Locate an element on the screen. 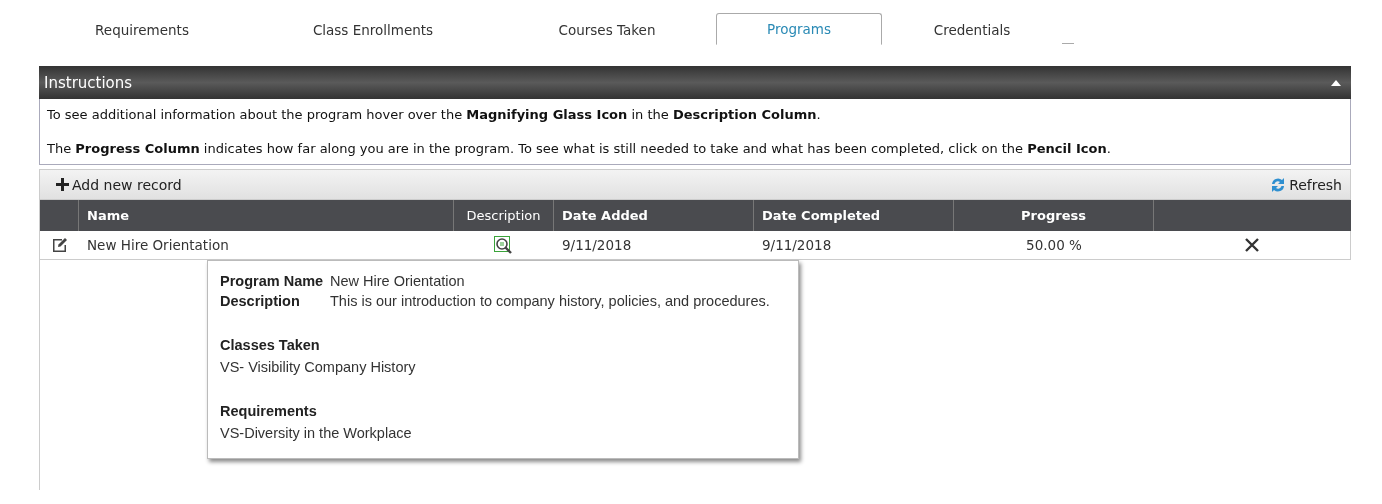 Image resolution: width=1382 pixels, height=504 pixels. column-header: Description is located at coordinates (504, 215).